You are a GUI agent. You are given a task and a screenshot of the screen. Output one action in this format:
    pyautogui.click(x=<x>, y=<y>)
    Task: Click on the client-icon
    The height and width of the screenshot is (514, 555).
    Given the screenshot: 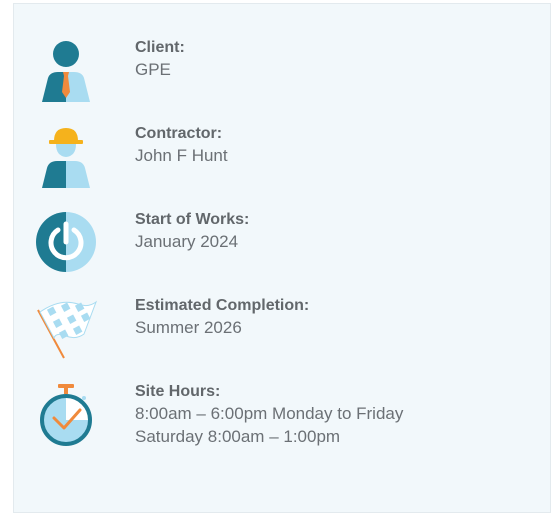 What is the action you would take?
    pyautogui.click(x=66, y=70)
    